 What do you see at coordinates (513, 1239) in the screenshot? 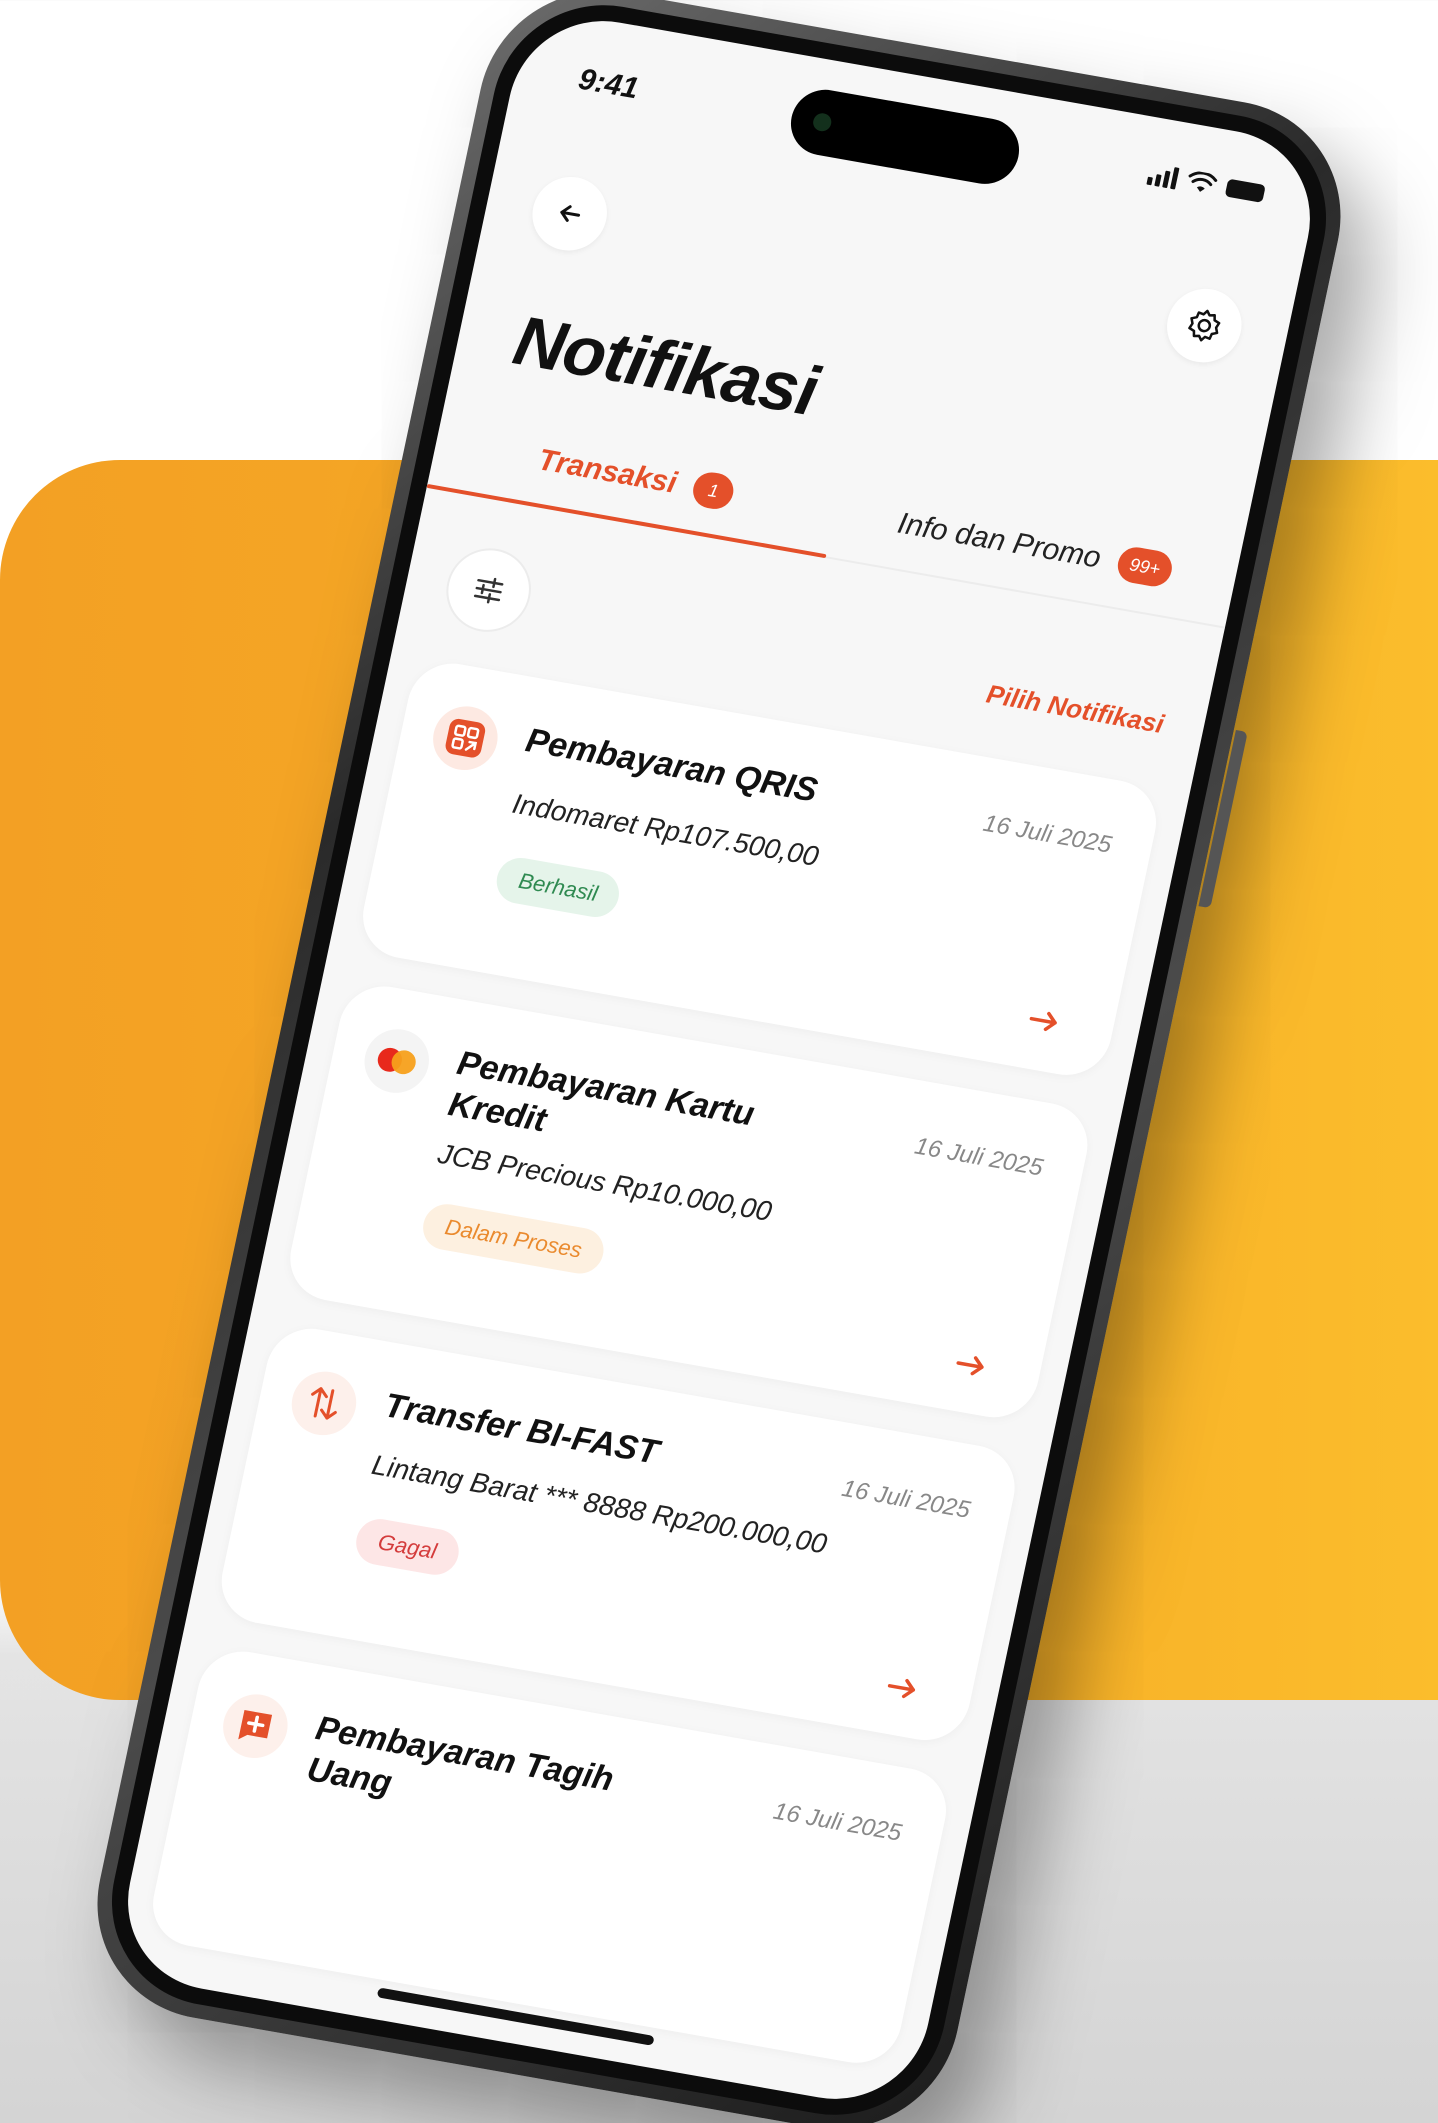
I see `status-badge: Dalam Proses` at bounding box center [513, 1239].